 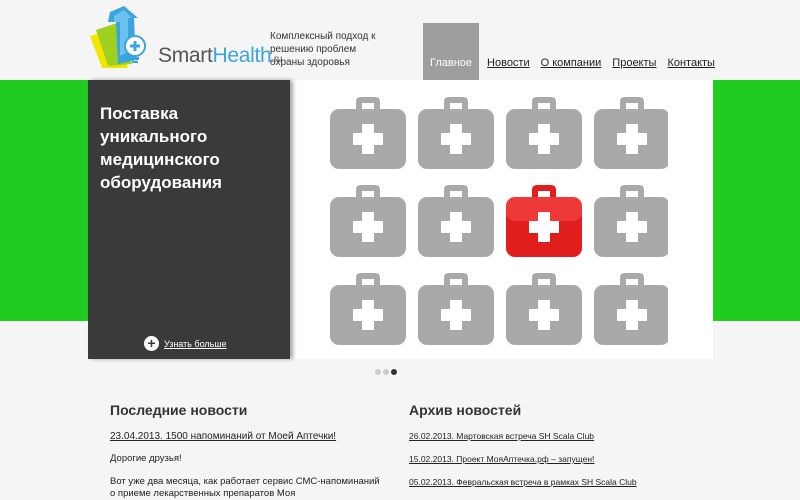 What do you see at coordinates (691, 68) in the screenshot?
I see `nav-item-contacts: Контакты` at bounding box center [691, 68].